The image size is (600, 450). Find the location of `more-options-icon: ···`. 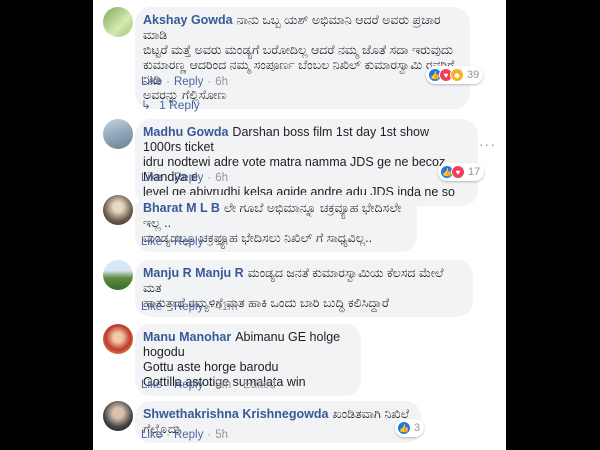

more-options-icon: ··· is located at coordinates (487, 144).